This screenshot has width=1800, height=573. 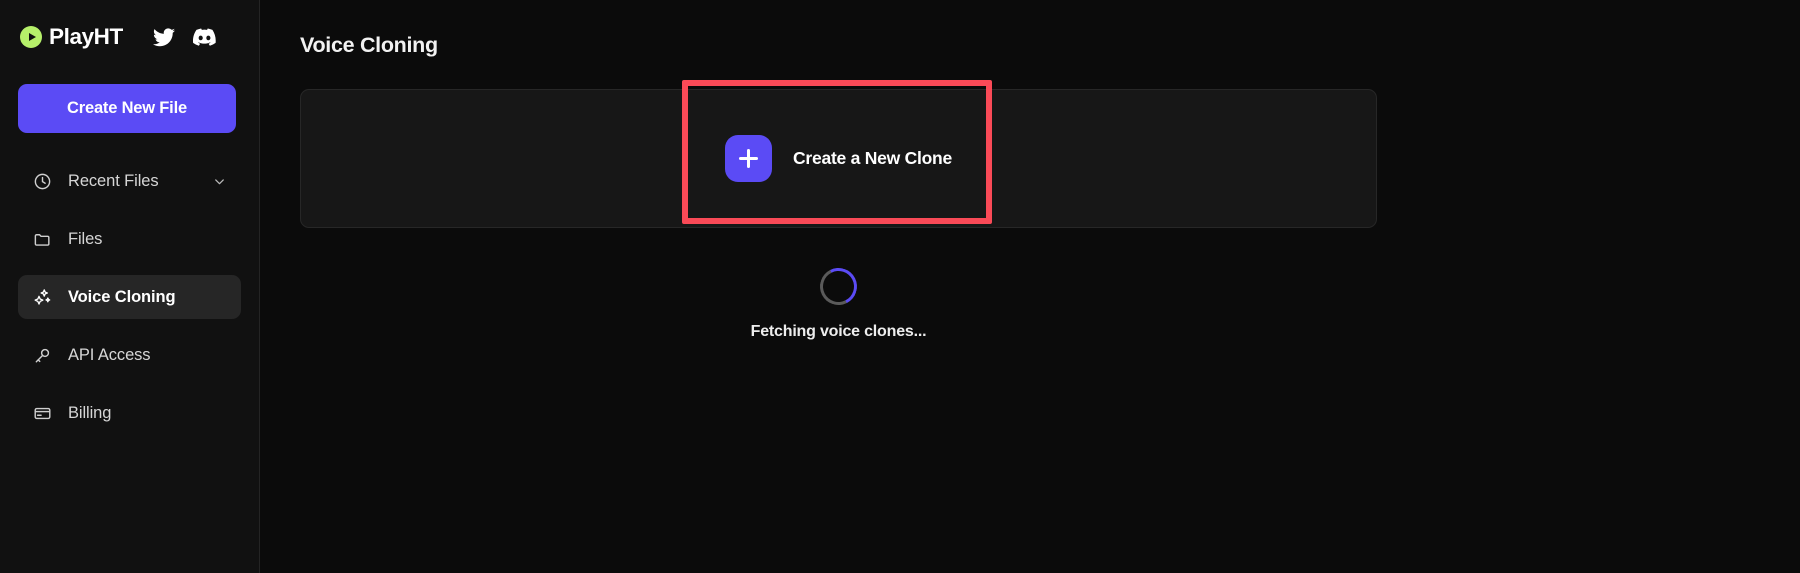 What do you see at coordinates (219, 181) in the screenshot?
I see `chevron-down-icon` at bounding box center [219, 181].